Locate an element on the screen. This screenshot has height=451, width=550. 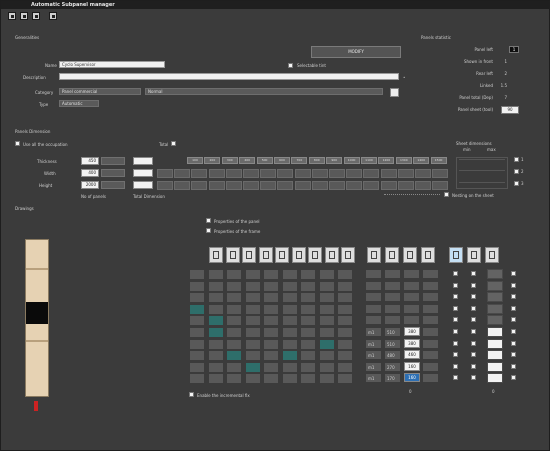
cell is located at coordinates (113, 161).